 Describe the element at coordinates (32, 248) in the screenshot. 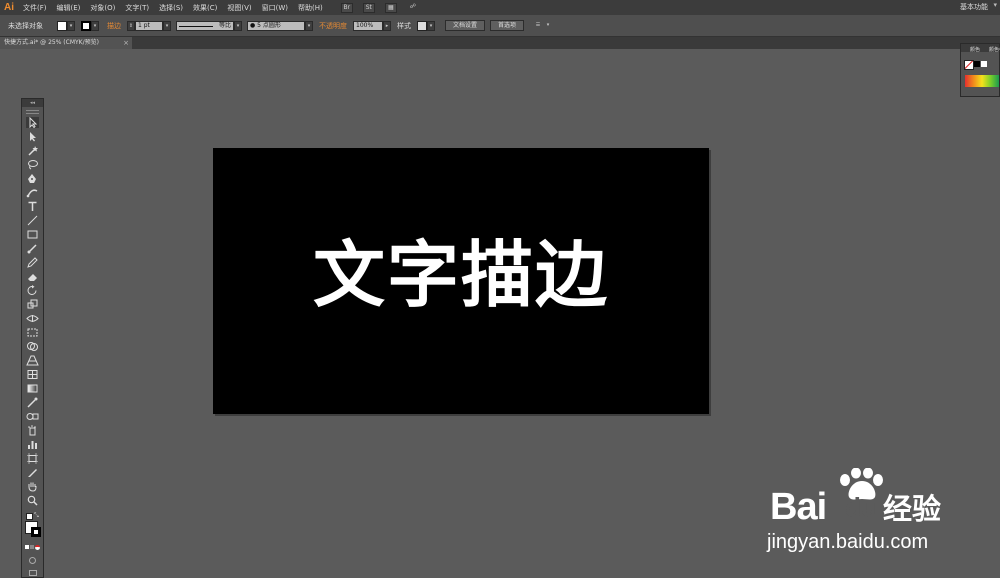

I see `paintbrush-tool-icon` at that location.